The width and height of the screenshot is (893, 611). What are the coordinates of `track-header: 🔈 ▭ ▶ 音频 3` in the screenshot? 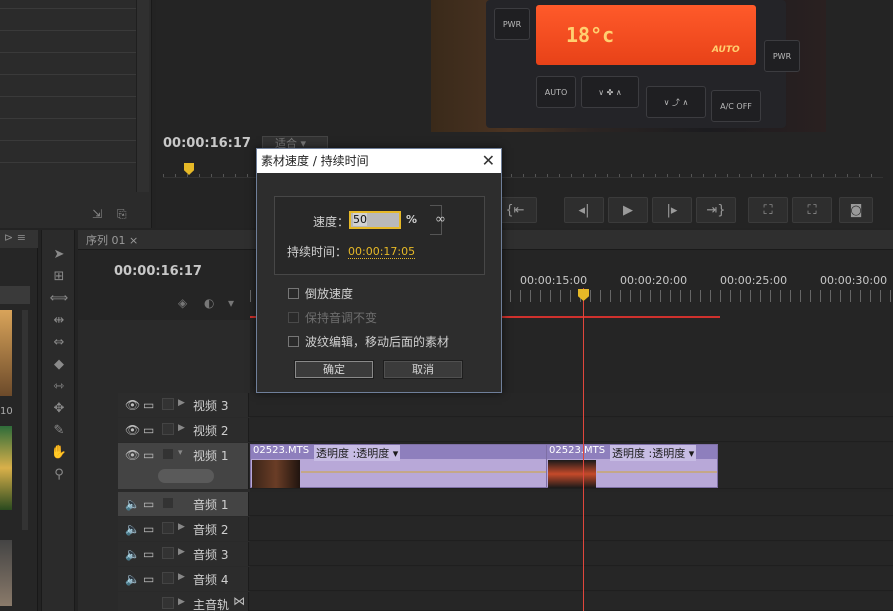 It's located at (183, 554).